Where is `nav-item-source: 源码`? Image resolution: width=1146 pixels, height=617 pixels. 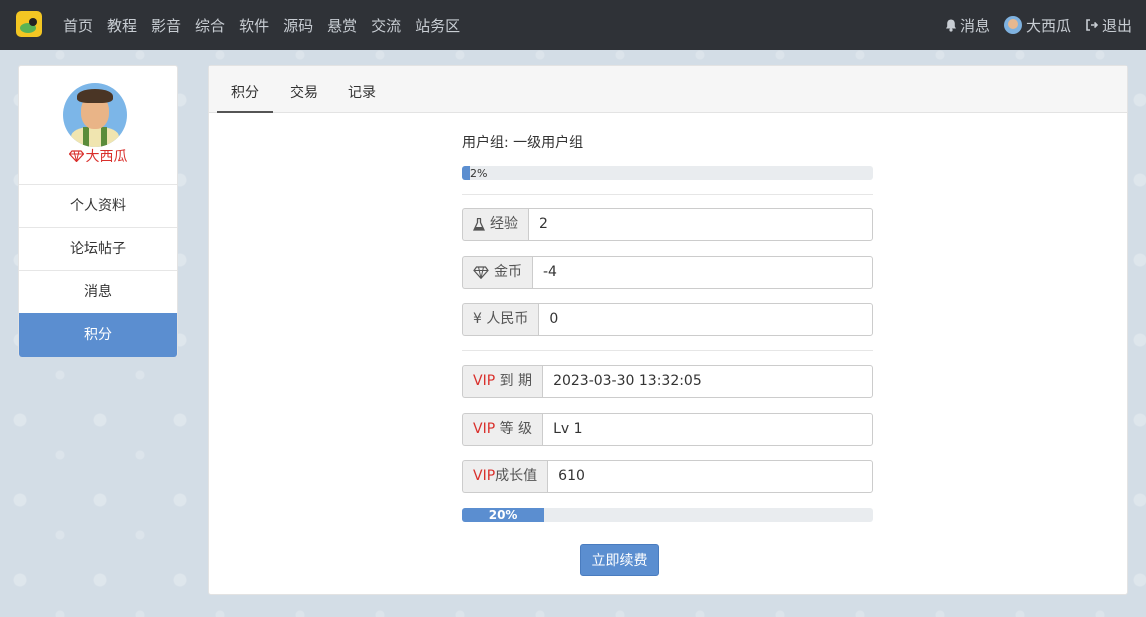 nav-item-source: 源码 is located at coordinates (298, 25).